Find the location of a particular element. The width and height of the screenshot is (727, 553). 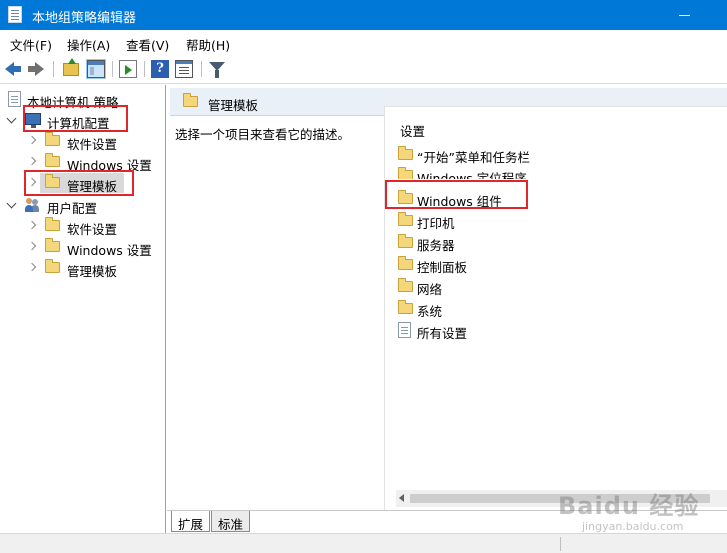

tree-item-computer-software: 软件设置 is located at coordinates (80, 141).